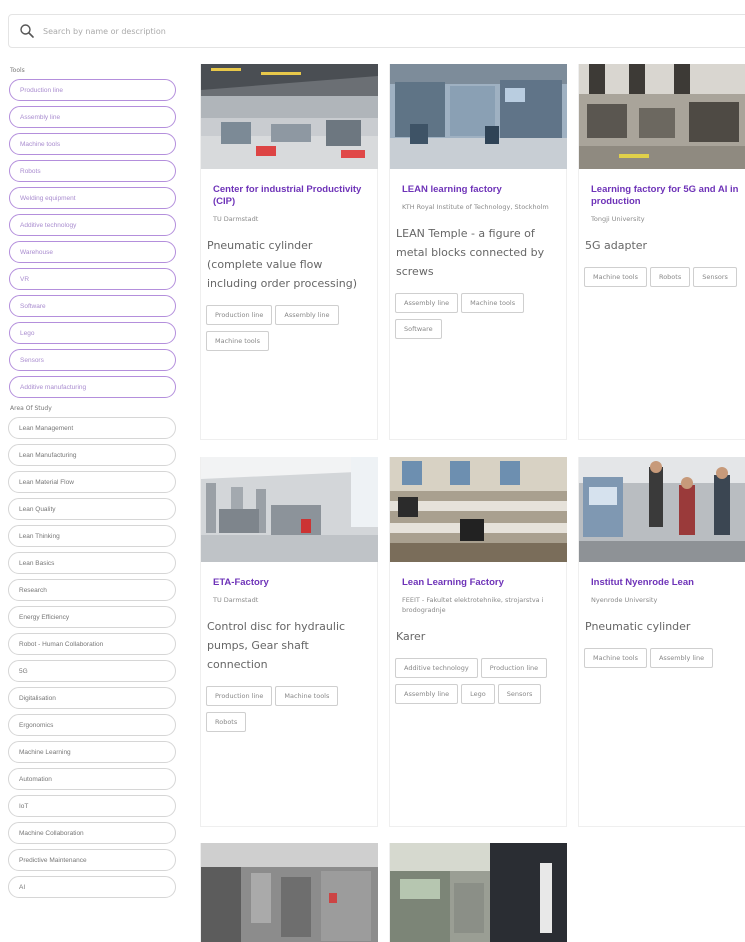 Image resolution: width=745 pixels, height=942 pixels. I want to click on tool-filter-chip: Production line, so click(92, 90).